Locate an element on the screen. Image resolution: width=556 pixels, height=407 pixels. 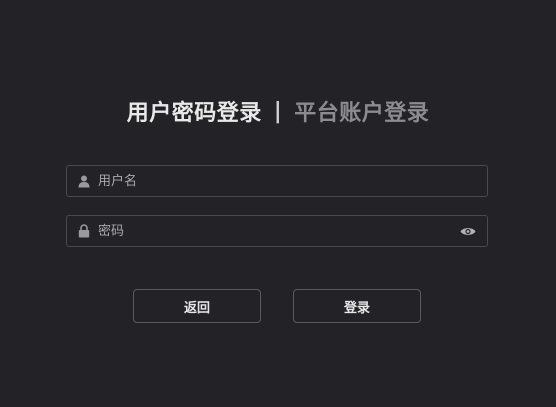
eye-icon is located at coordinates (468, 231).